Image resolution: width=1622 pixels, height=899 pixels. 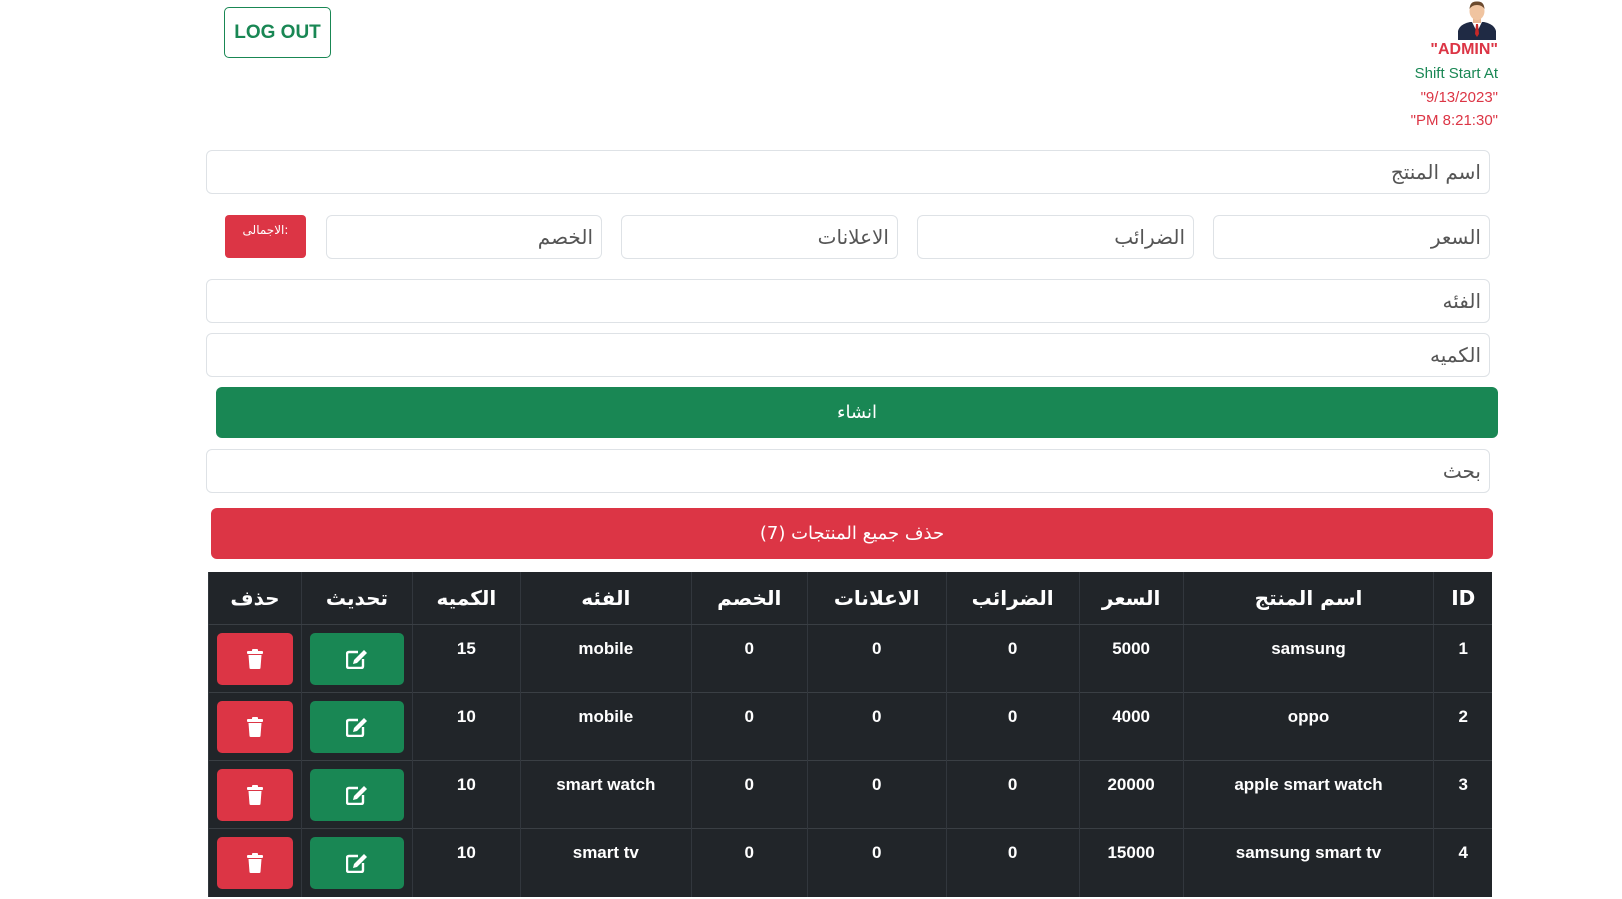 What do you see at coordinates (1459, 97) in the screenshot?
I see `shift-start-date: "9/13/2023"` at bounding box center [1459, 97].